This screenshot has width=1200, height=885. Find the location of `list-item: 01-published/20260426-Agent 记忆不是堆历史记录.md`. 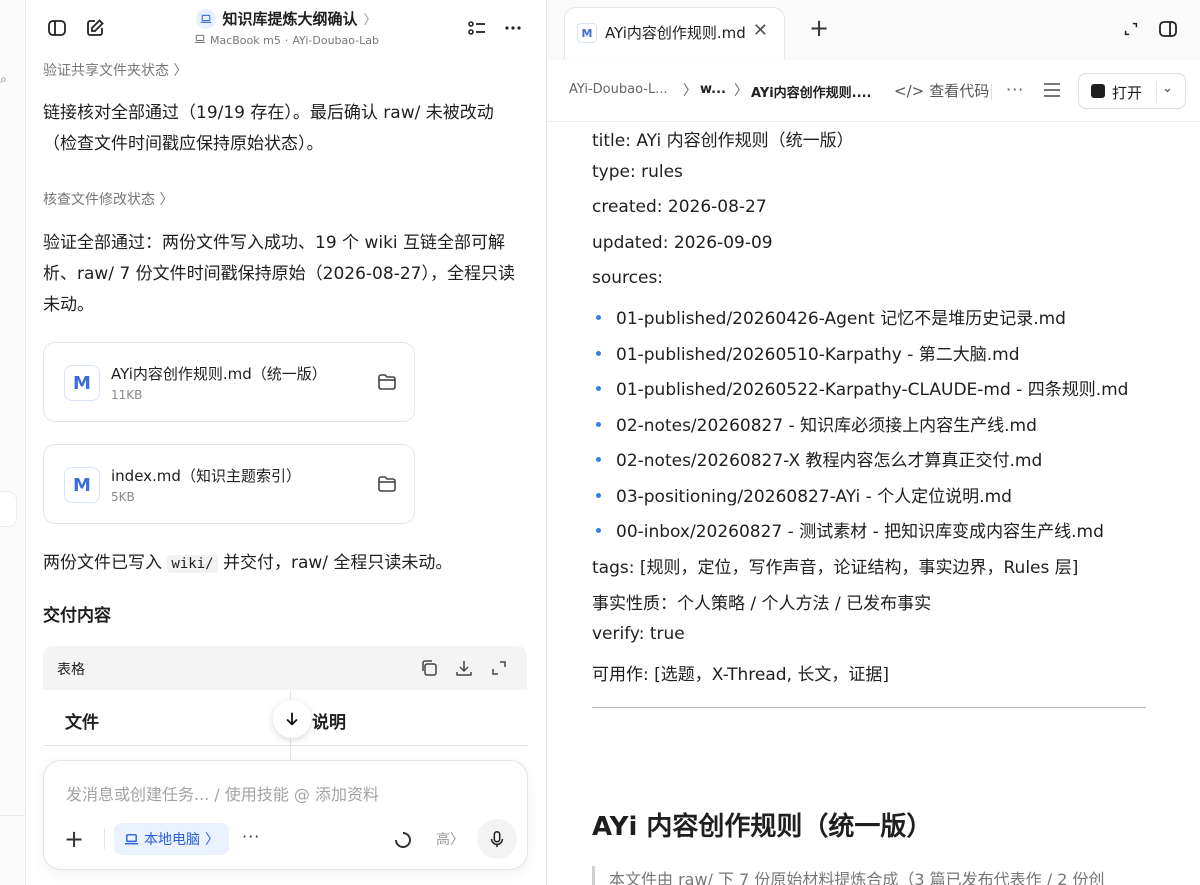

list-item: 01-published/20260426-Agent 记忆不是堆历史记录.md is located at coordinates (829, 316).